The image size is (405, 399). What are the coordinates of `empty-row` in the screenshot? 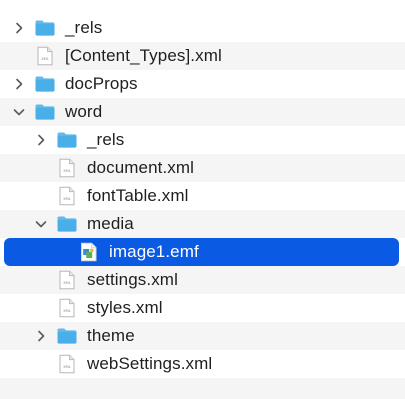 It's located at (202, 388).